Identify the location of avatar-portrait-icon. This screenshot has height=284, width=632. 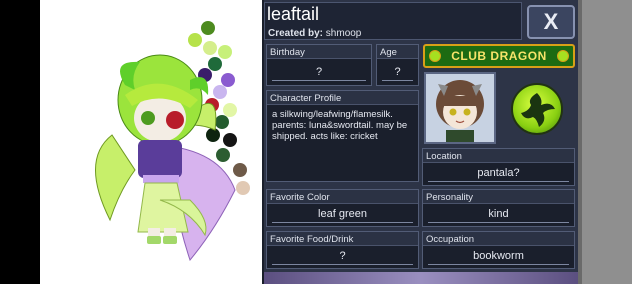
(460, 108).